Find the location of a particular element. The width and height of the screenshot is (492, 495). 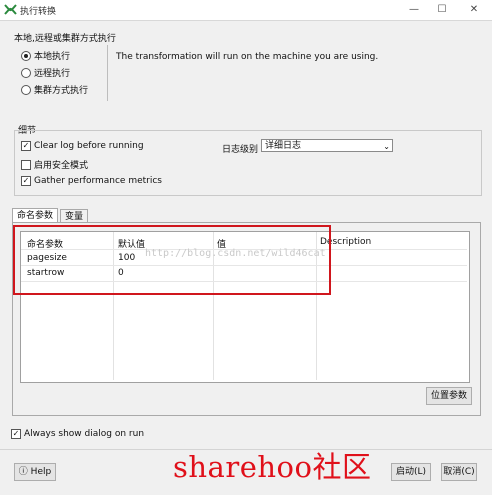

cancel-button: 取消(C) is located at coordinates (459, 472).